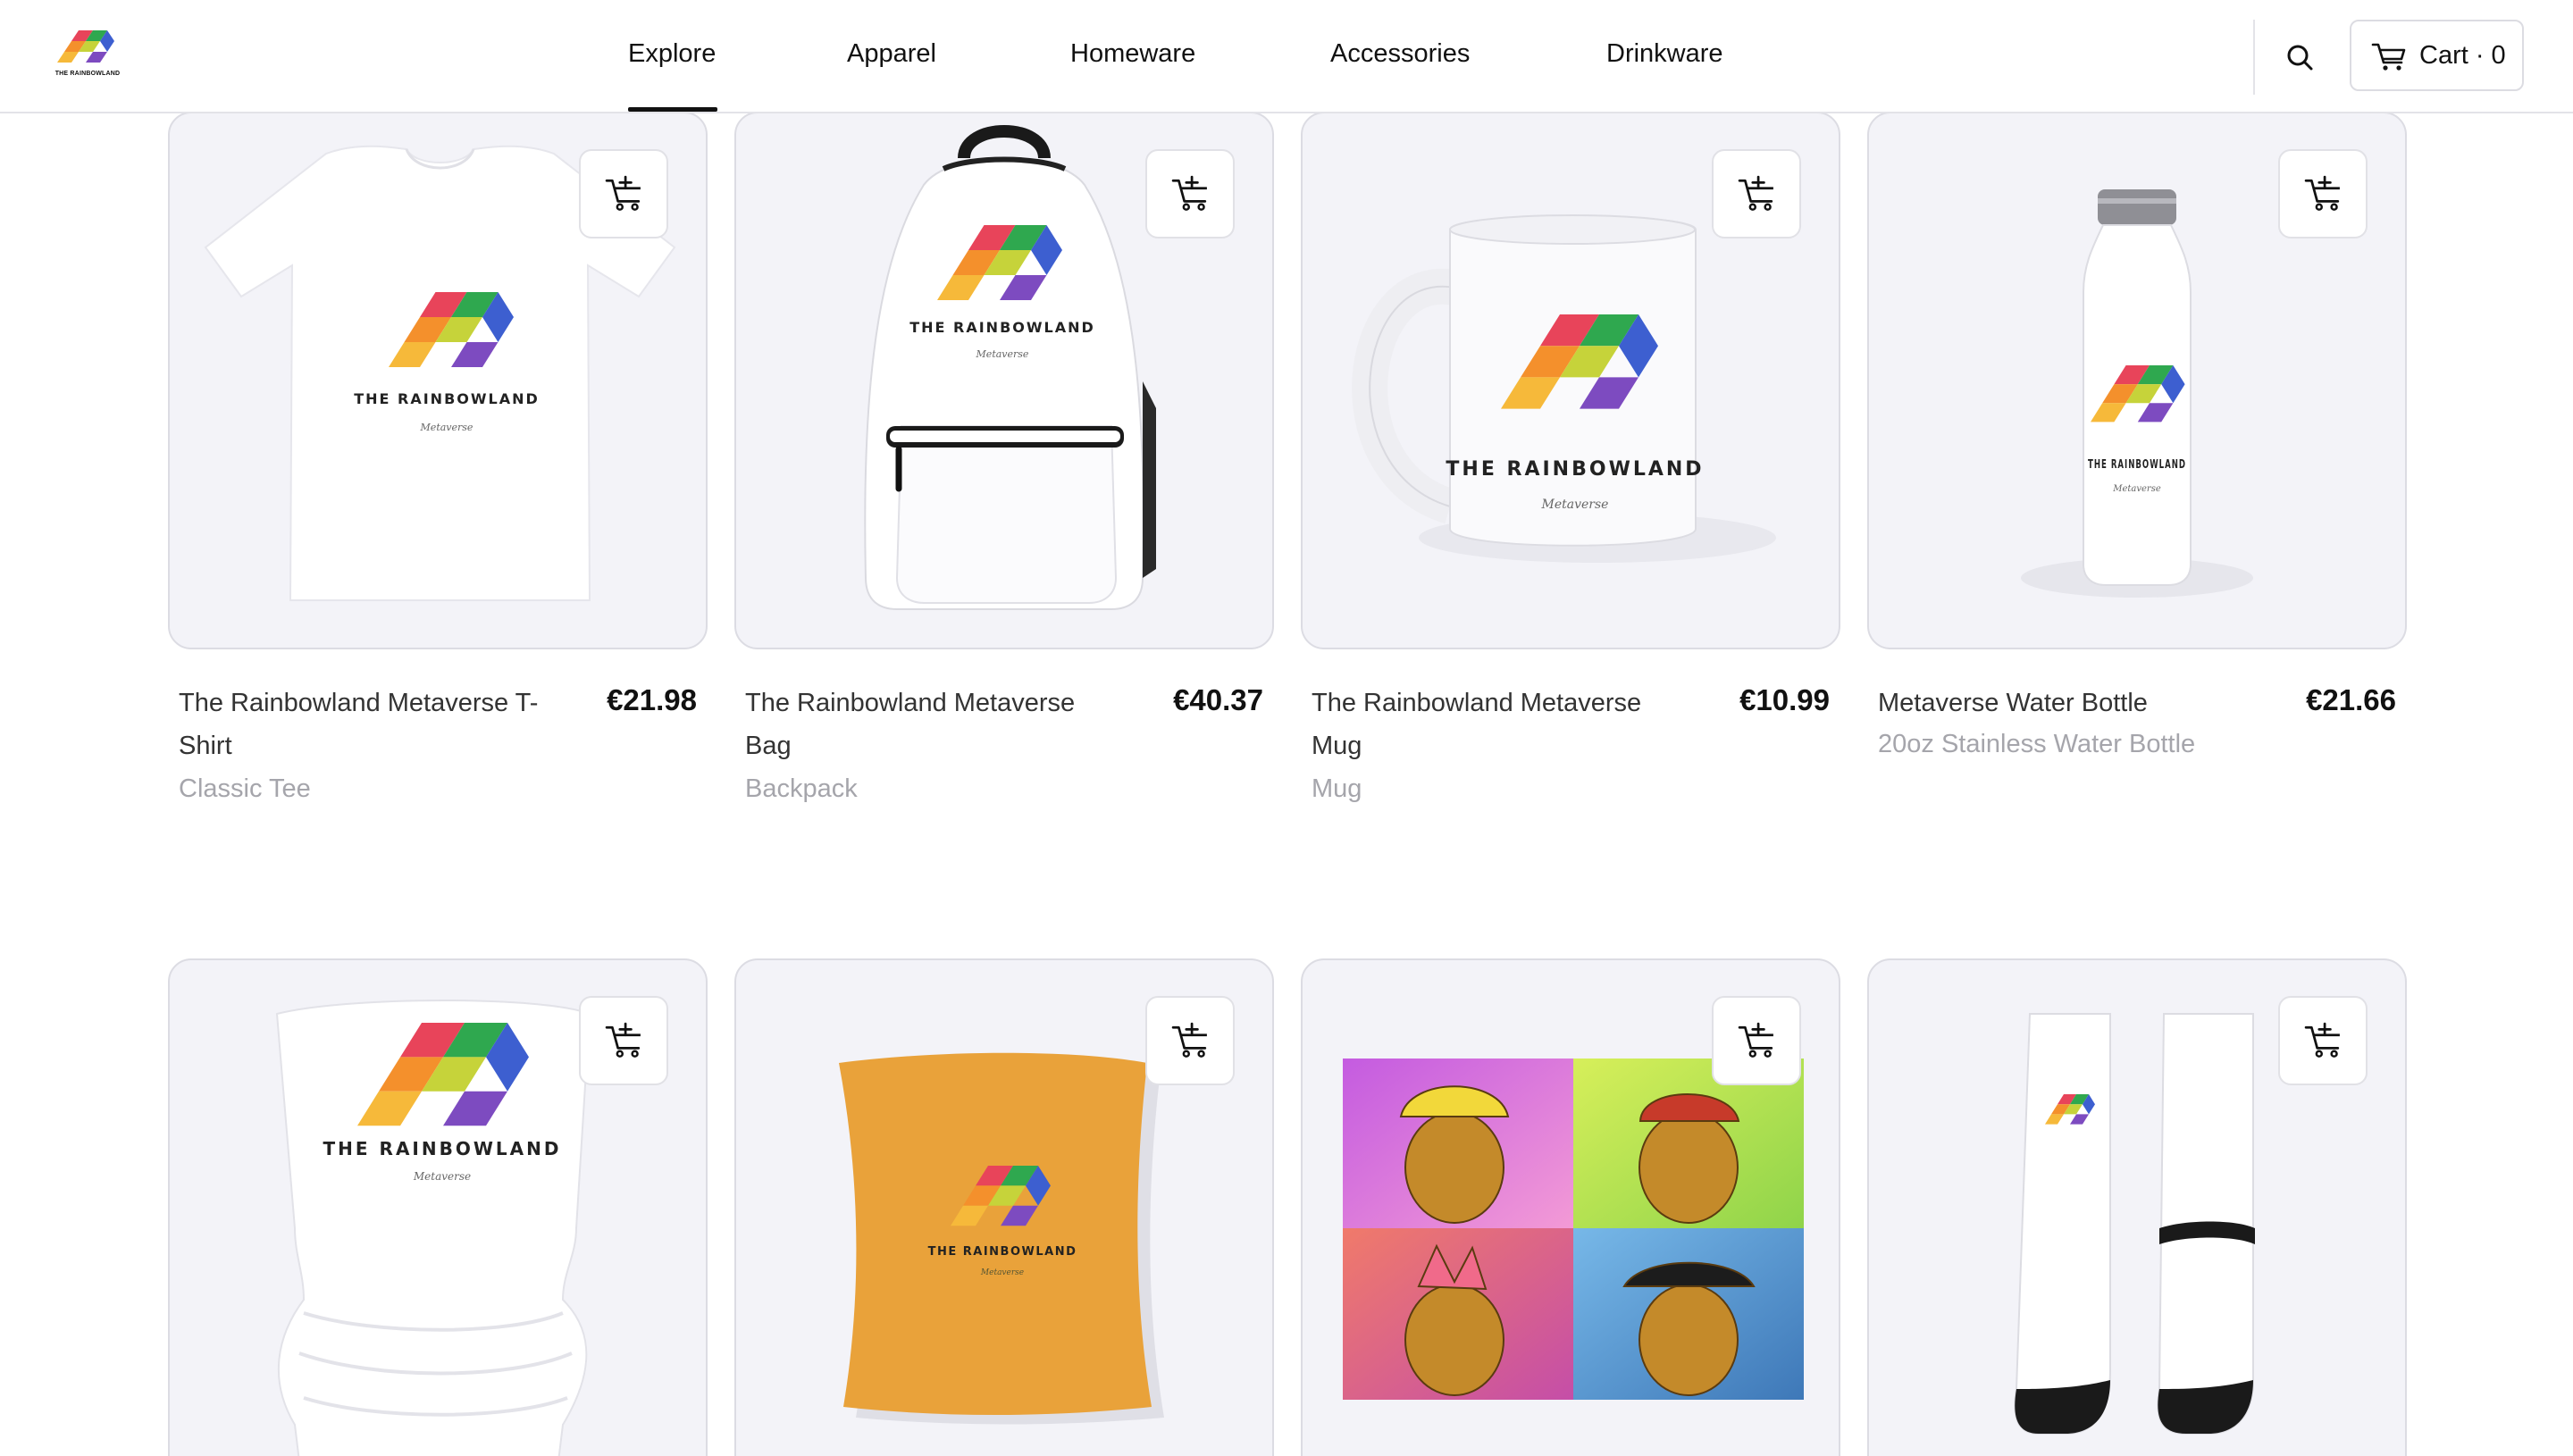 This screenshot has height=1456, width=2573. Describe the element at coordinates (672, 109) in the screenshot. I see `nav-active-indicator` at that location.